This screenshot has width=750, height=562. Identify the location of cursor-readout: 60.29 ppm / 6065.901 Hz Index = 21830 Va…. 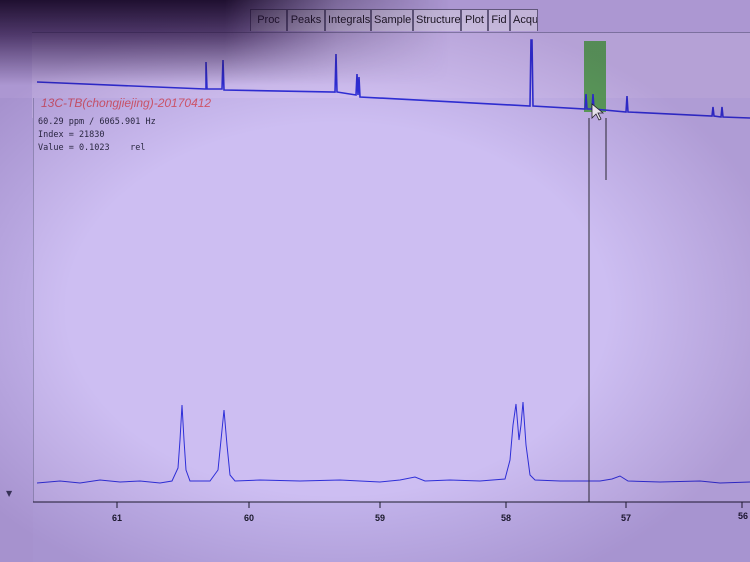
(97, 135).